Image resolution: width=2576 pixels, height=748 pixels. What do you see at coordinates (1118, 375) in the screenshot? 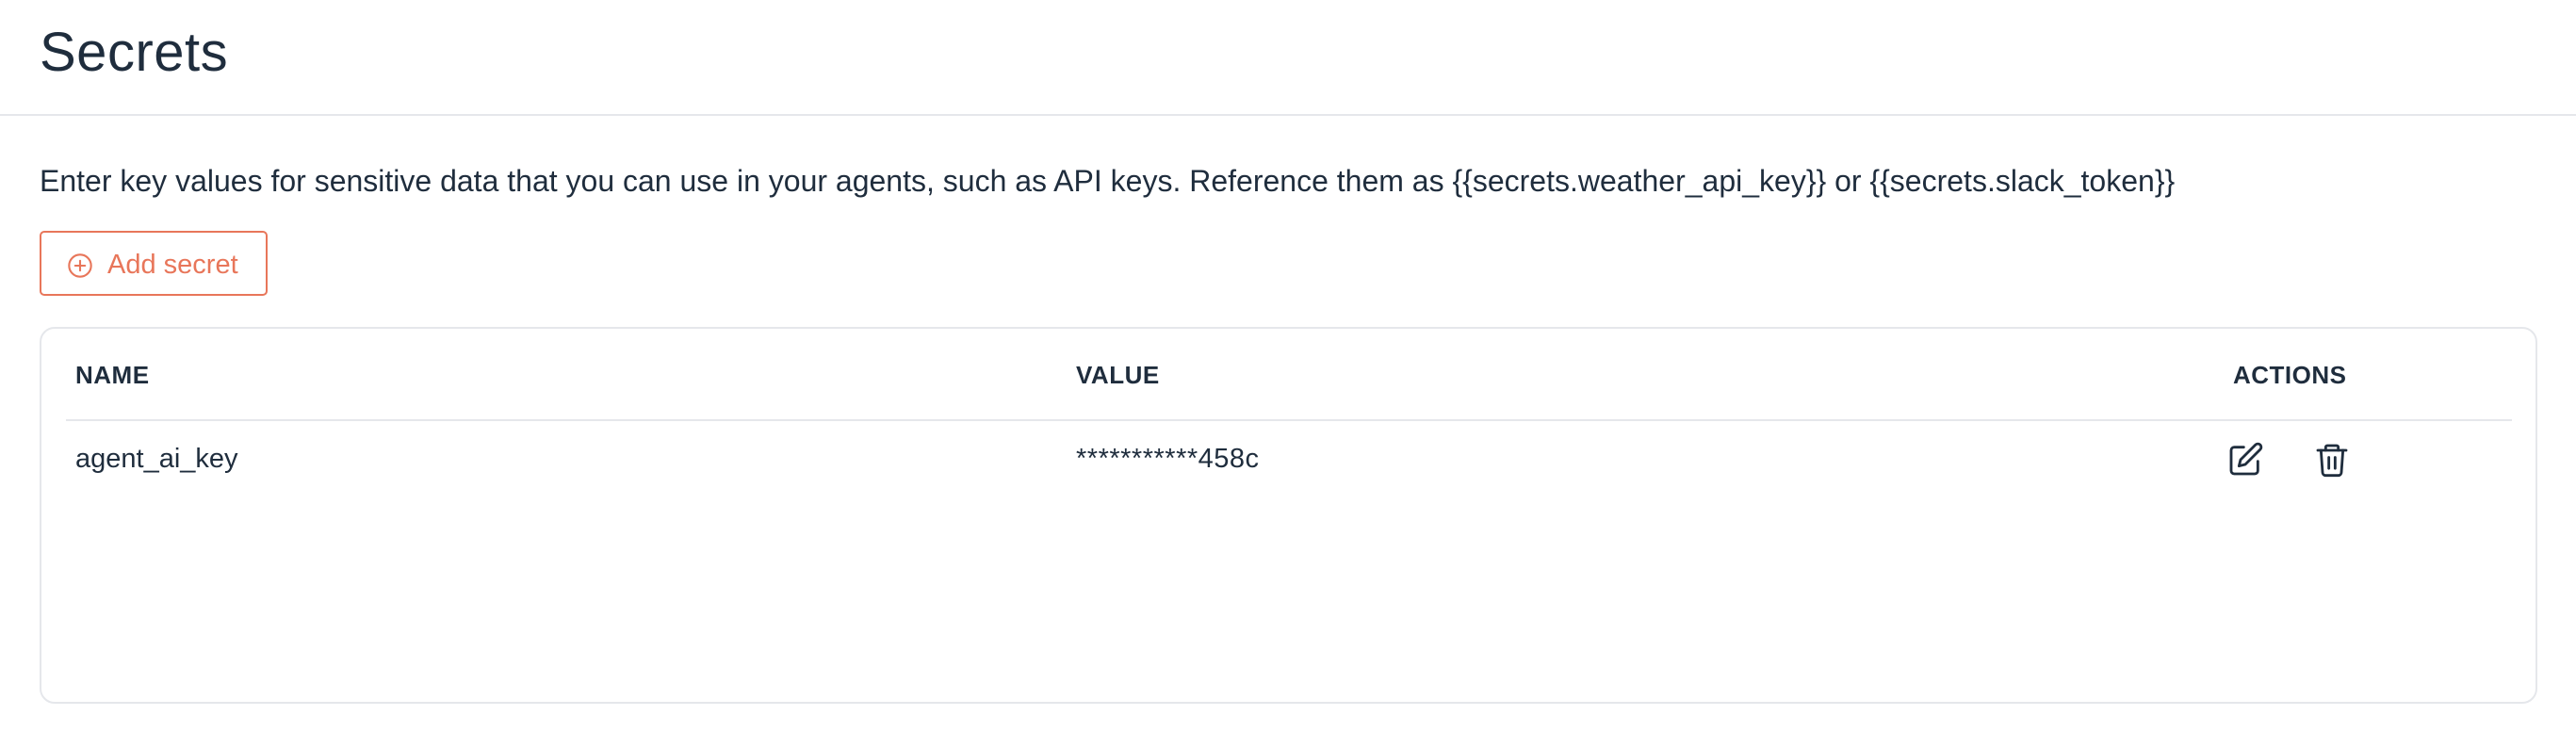
I see `column-header-value: VALUE` at bounding box center [1118, 375].